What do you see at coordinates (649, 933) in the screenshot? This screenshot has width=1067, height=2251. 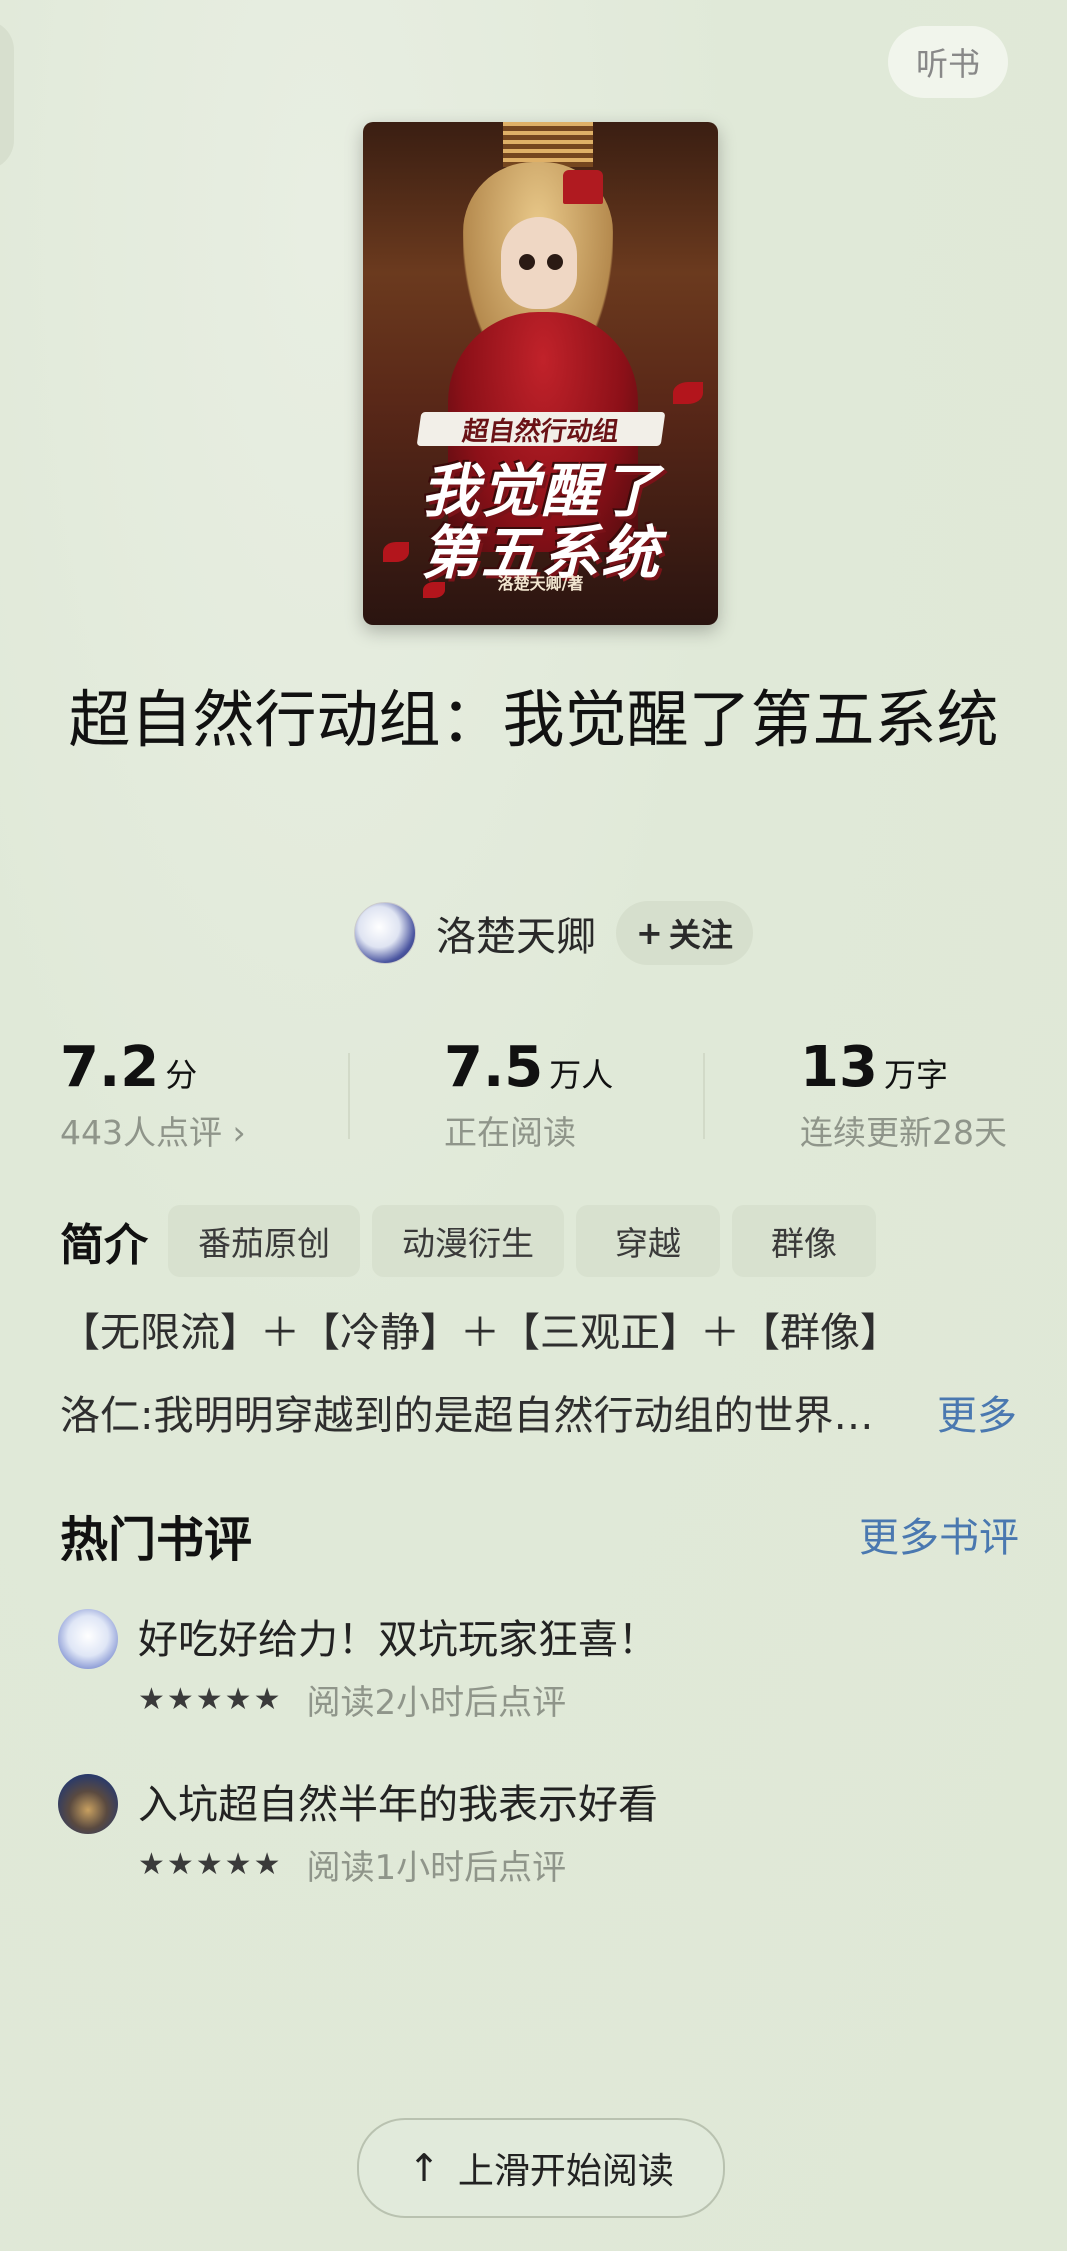 I see `plus-icon: +` at bounding box center [649, 933].